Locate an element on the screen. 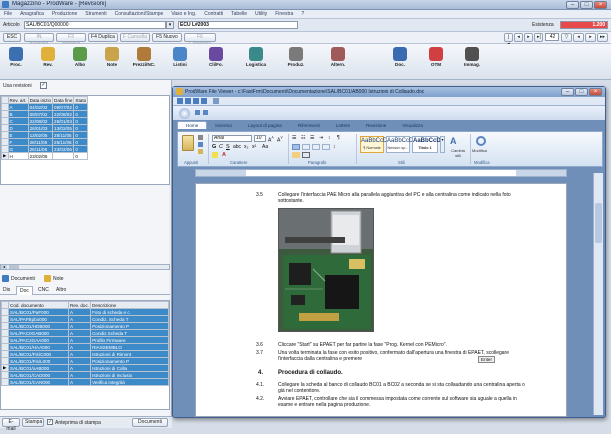 The height and width of the screenshot is (434, 611). table-row: B 09/07/02 22/08/02 0 is located at coordinates (45, 114).